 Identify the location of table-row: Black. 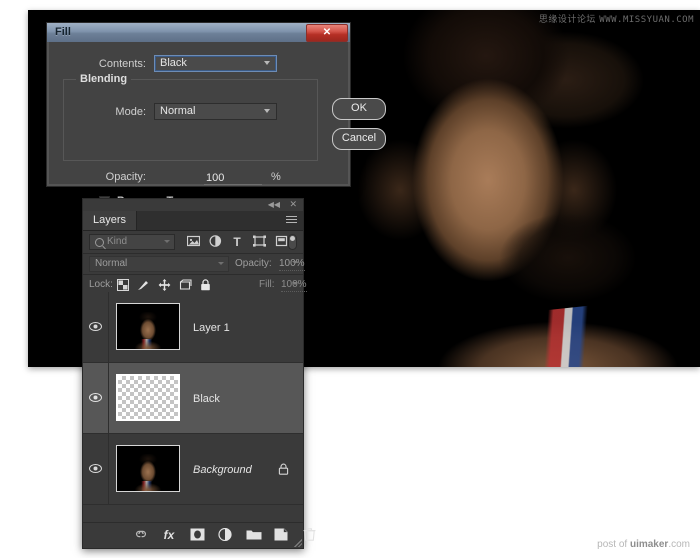
(193, 398).